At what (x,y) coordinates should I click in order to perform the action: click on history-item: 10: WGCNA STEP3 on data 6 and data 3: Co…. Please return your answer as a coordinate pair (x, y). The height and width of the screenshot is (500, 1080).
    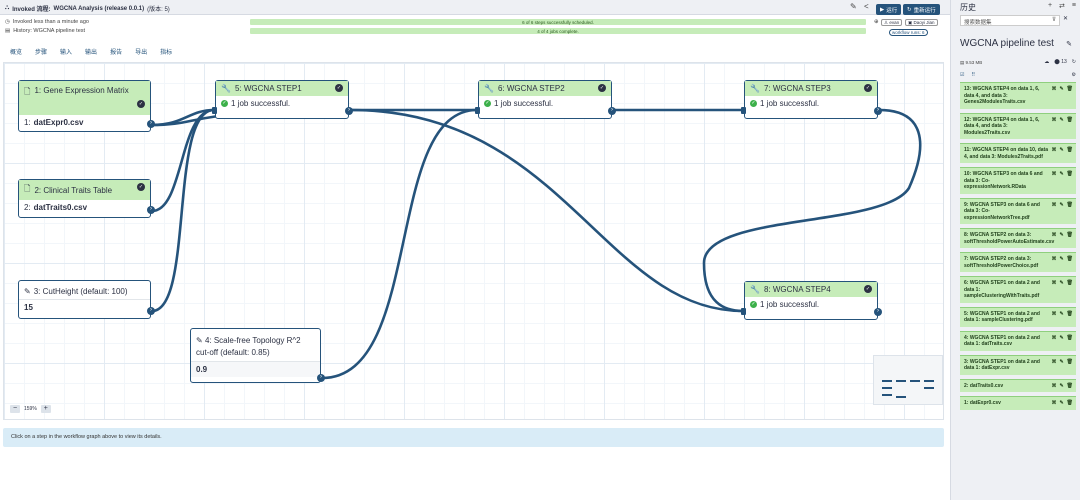
    Looking at the image, I should click on (1018, 180).